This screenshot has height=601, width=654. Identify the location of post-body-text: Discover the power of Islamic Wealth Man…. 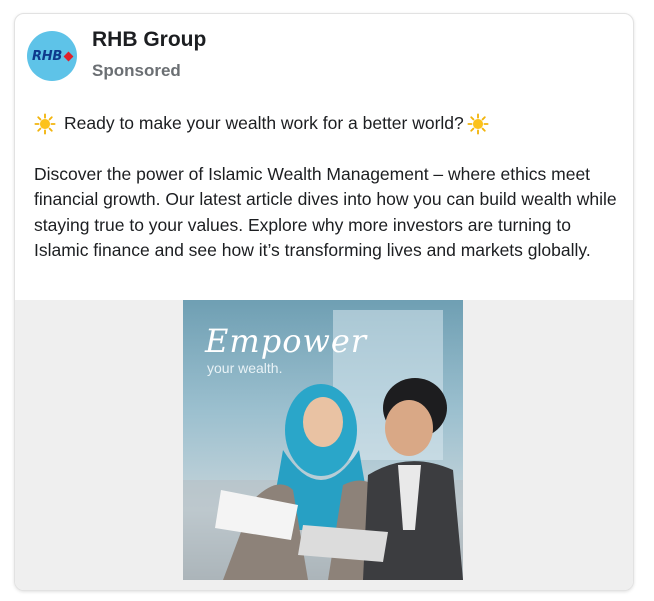
(325, 212).